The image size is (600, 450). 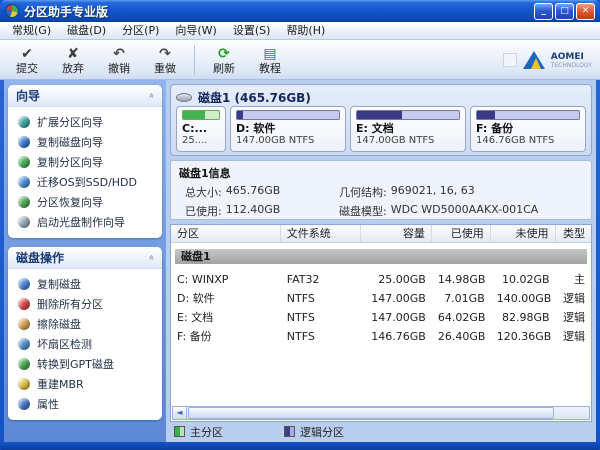 I want to click on disk-operation-item-label: 转换到GPT磁盘, so click(x=75, y=364).